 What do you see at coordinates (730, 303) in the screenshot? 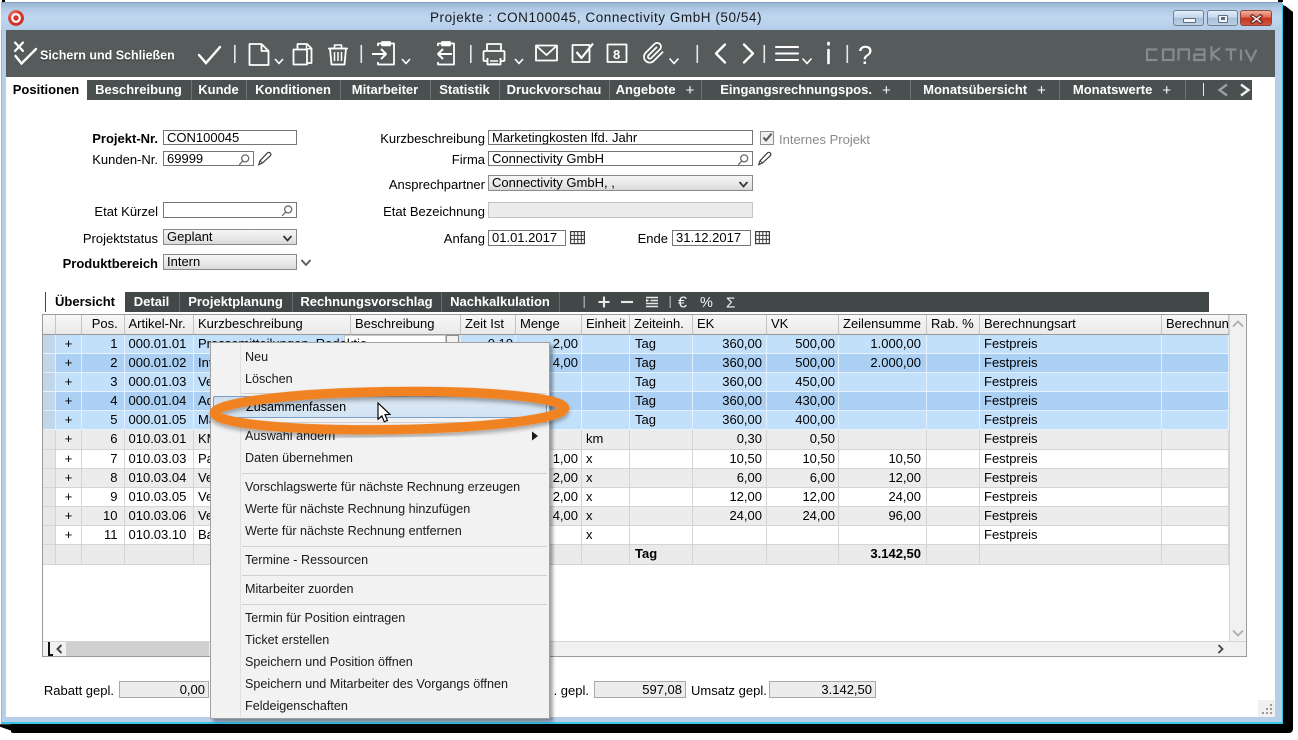
I see `svg-text: Σ` at bounding box center [730, 303].